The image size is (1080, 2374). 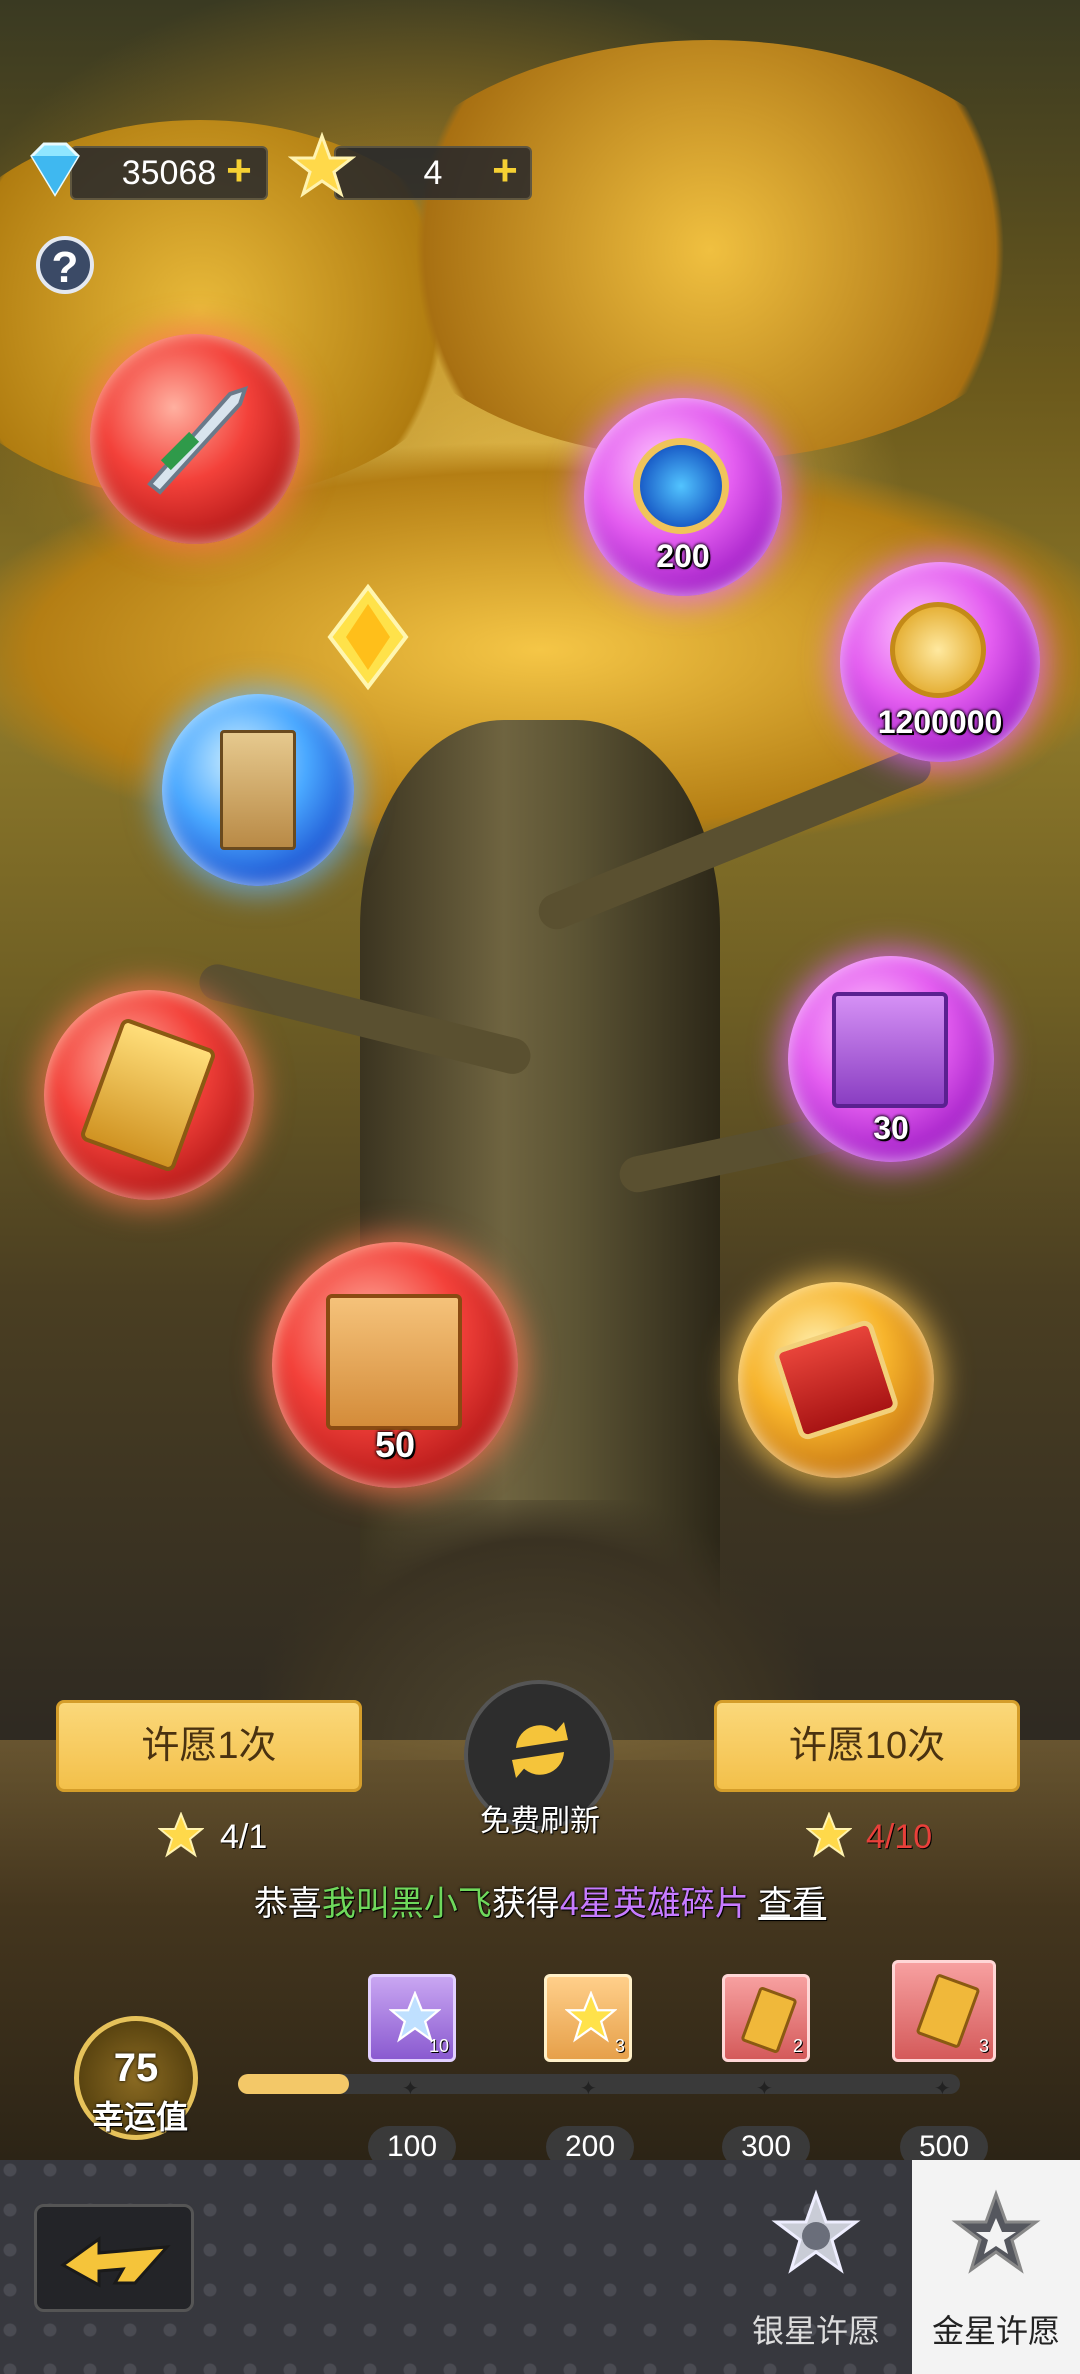 I want to click on back-button, so click(x=114, y=2258).